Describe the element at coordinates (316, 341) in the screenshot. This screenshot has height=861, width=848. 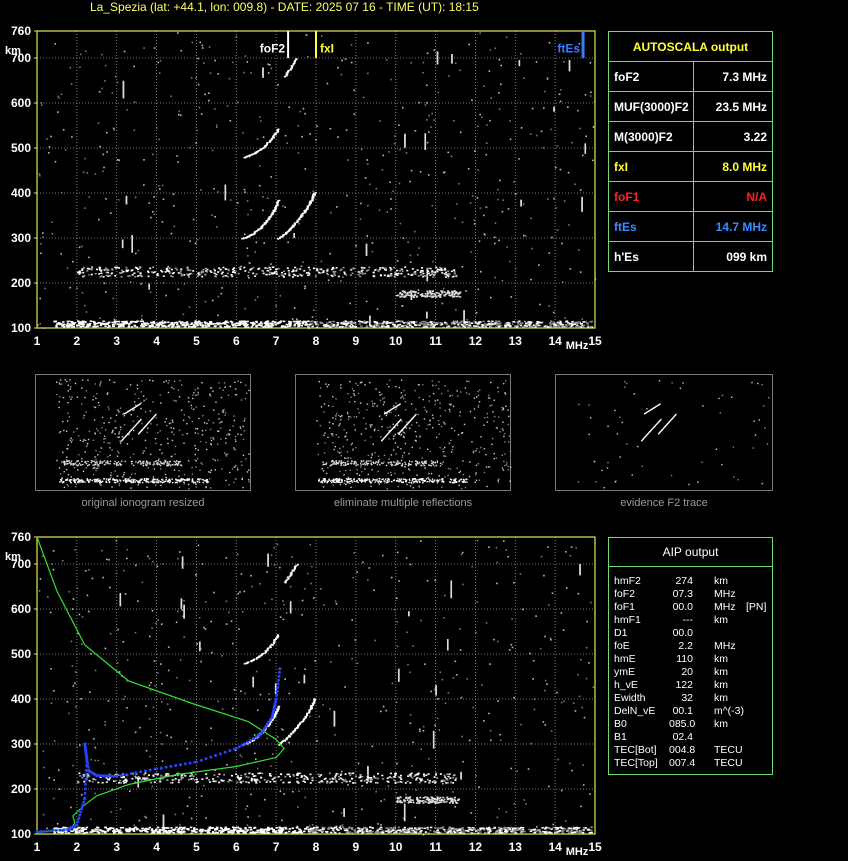
I see `x-tick-label: 8` at that location.